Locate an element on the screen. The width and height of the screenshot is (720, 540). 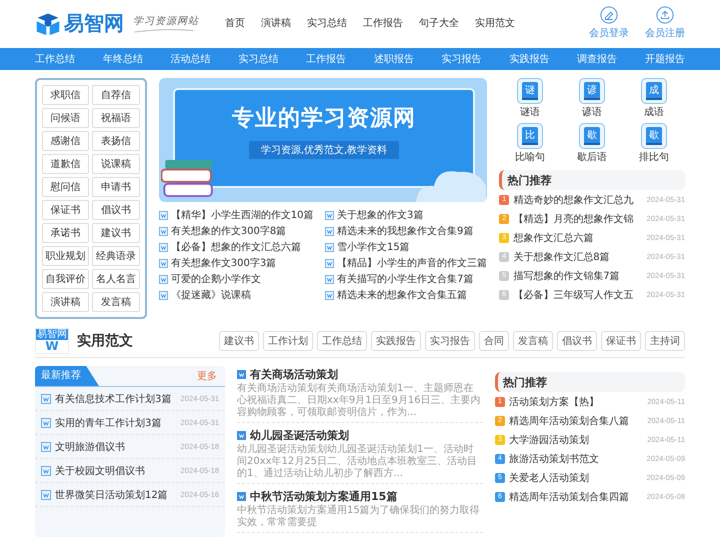
hot-link: 描写想象的作文锦集7篇 is located at coordinates (578, 275).